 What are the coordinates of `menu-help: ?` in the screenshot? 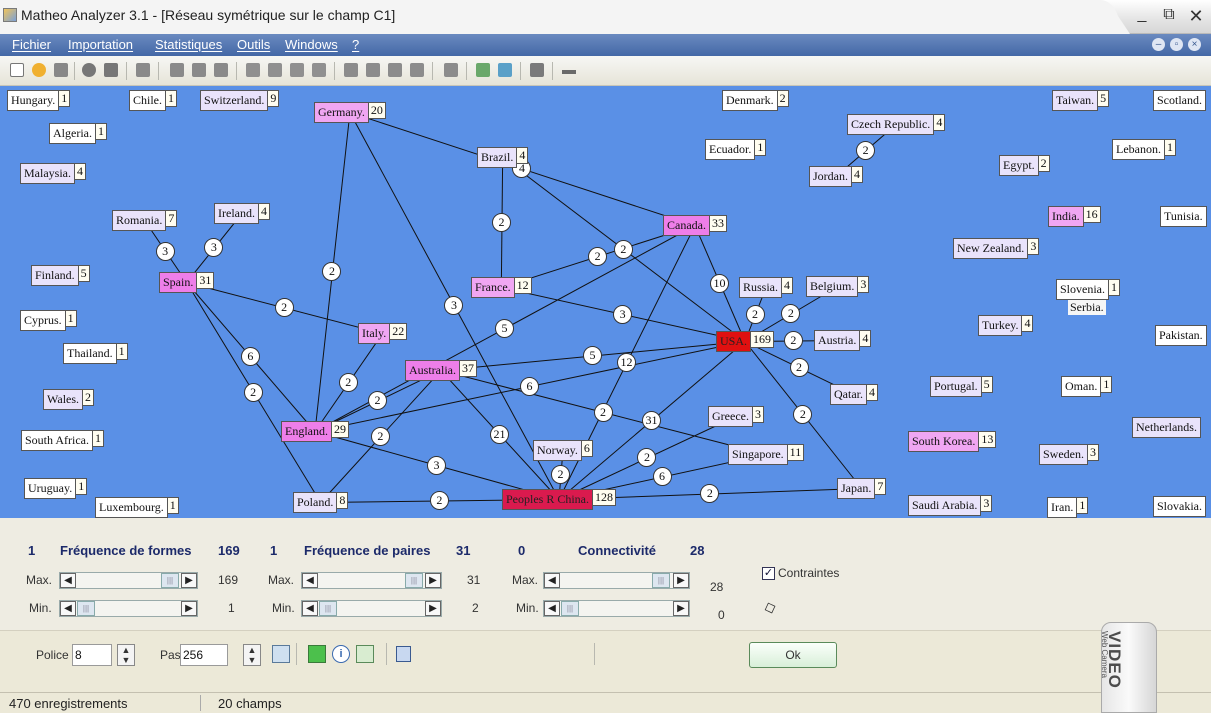 It's located at (355, 44).